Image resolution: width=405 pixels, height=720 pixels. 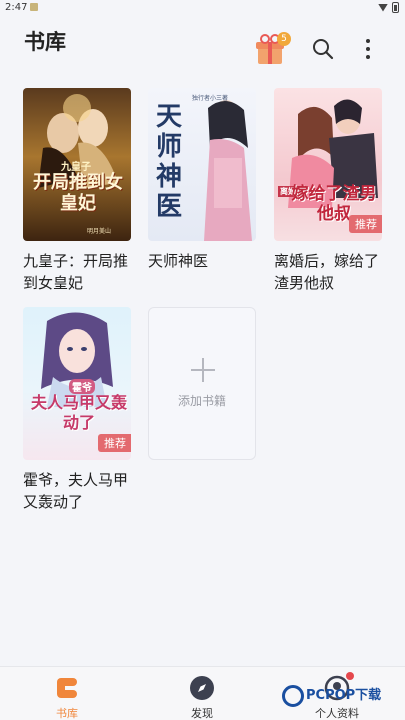 What do you see at coordinates (284, 39) in the screenshot?
I see `gift-badge: 5` at bounding box center [284, 39].